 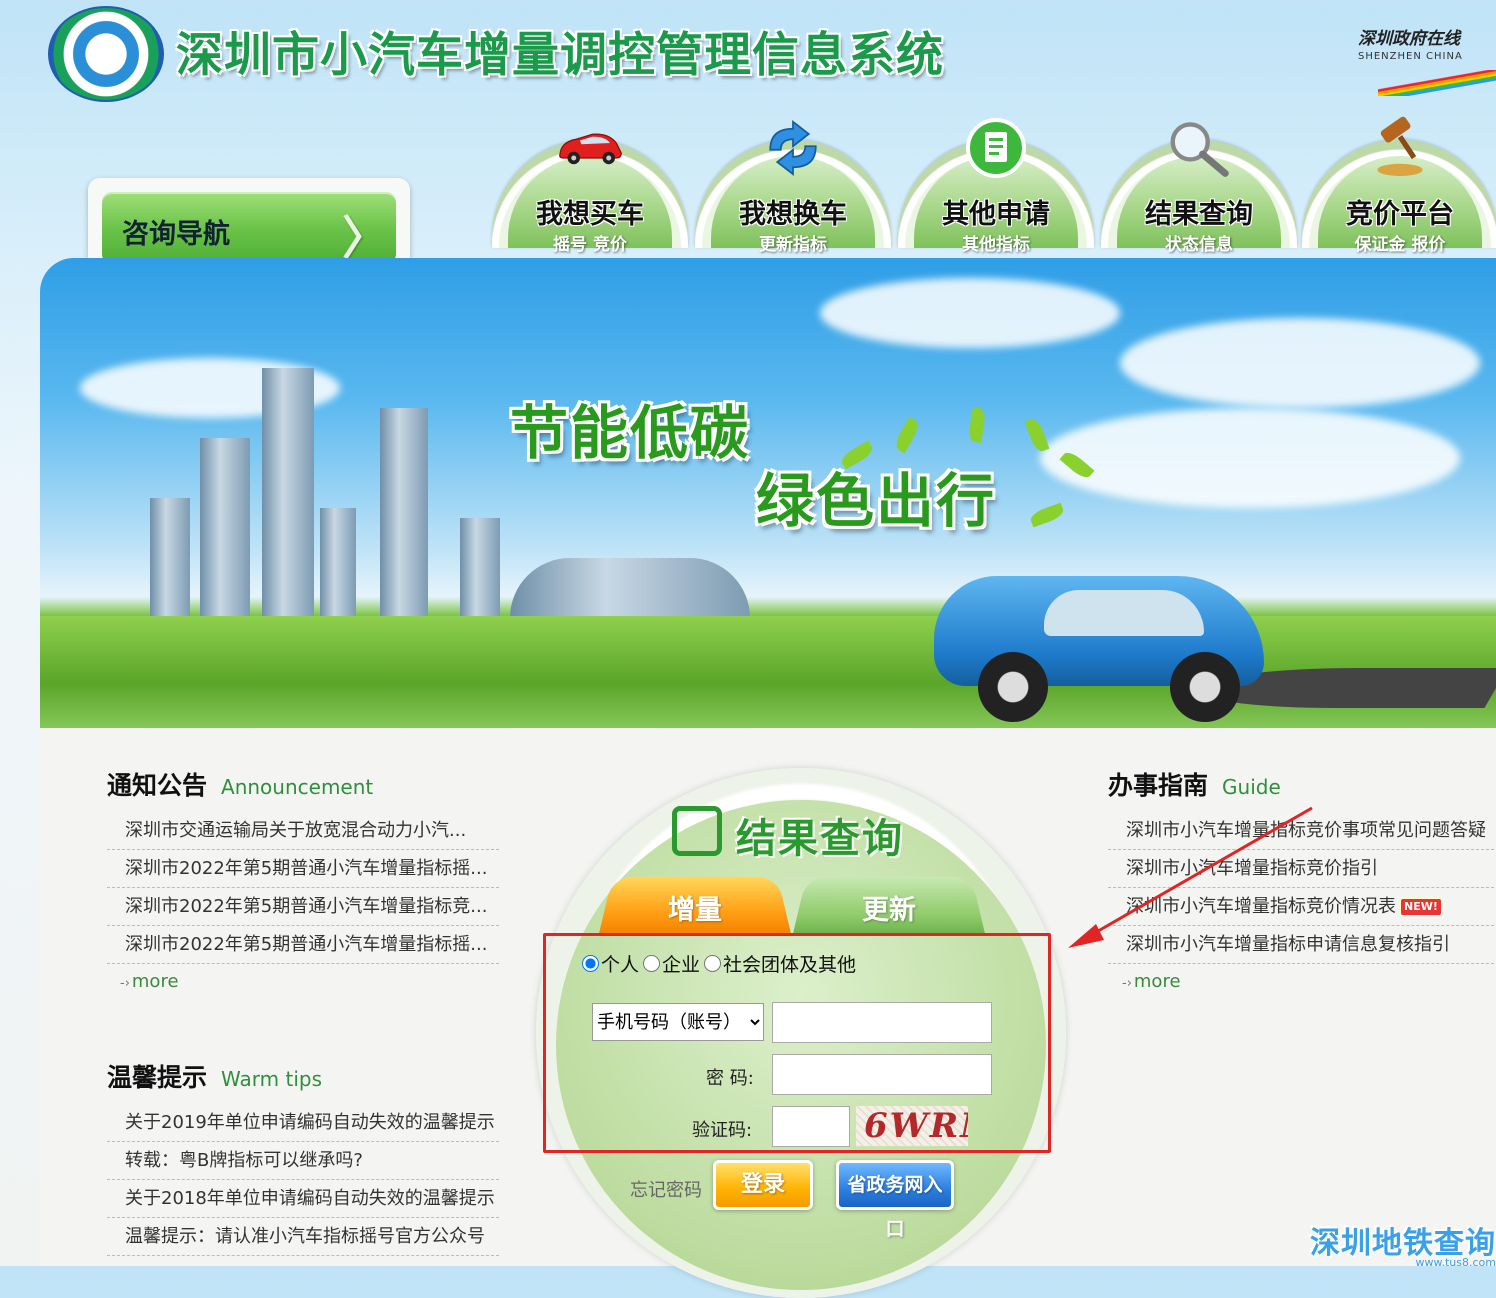 What do you see at coordinates (560, 55) in the screenshot?
I see `site-title: 深圳市小汽车增量调控管理信息系统` at bounding box center [560, 55].